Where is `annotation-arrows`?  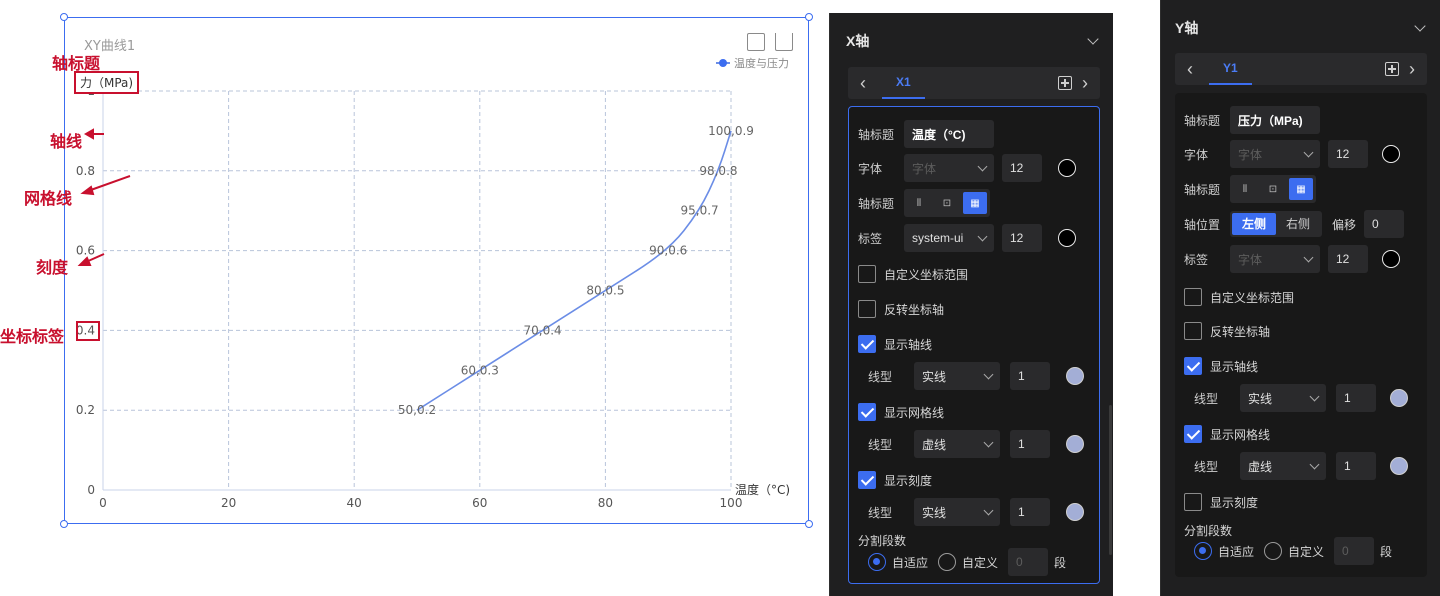
annotation-arrows is located at coordinates (104, 197).